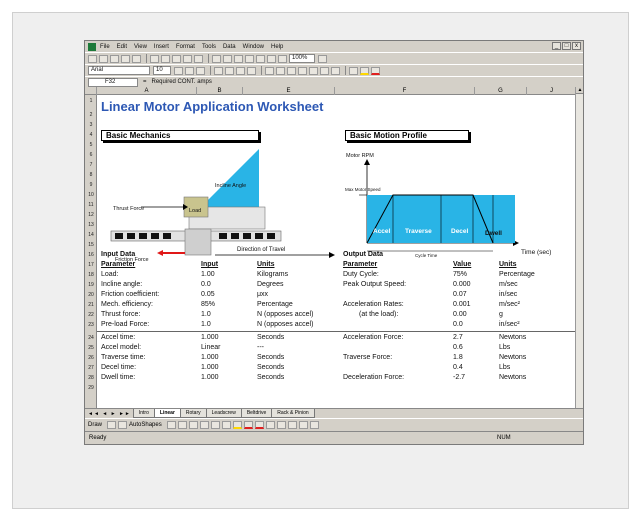  What do you see at coordinates (405, 91) in the screenshot?
I see `column-header-f: F` at bounding box center [405, 91].